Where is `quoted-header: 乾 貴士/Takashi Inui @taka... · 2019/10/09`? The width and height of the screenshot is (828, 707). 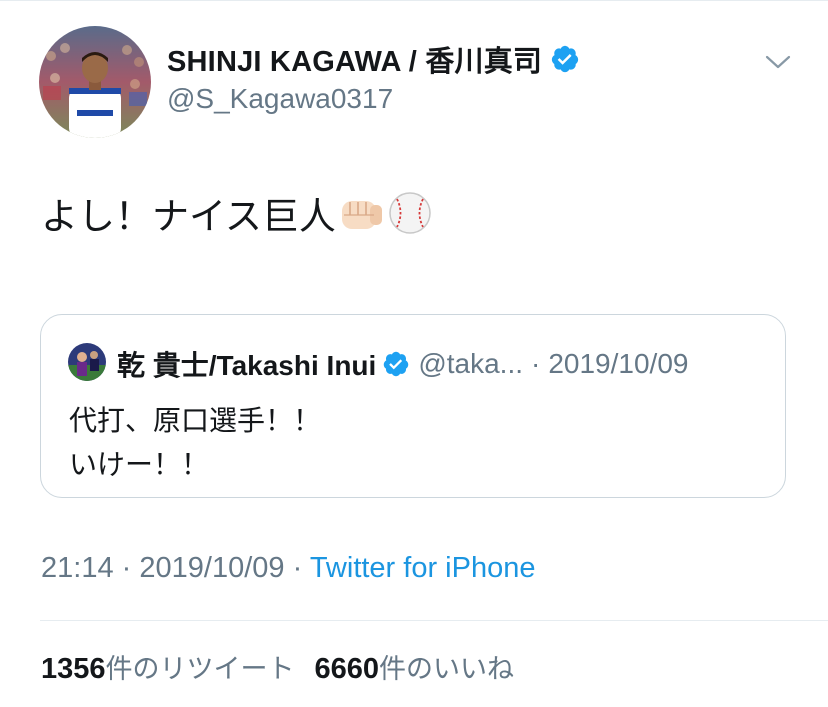
quoted-header: 乾 貴士/Takashi Inui @taka... · 2019/10/09 is located at coordinates (402, 364).